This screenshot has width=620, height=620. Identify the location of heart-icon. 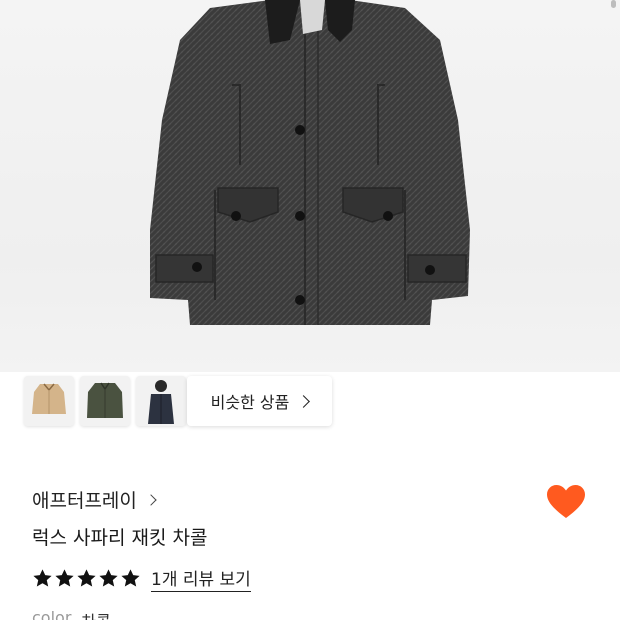
(566, 502).